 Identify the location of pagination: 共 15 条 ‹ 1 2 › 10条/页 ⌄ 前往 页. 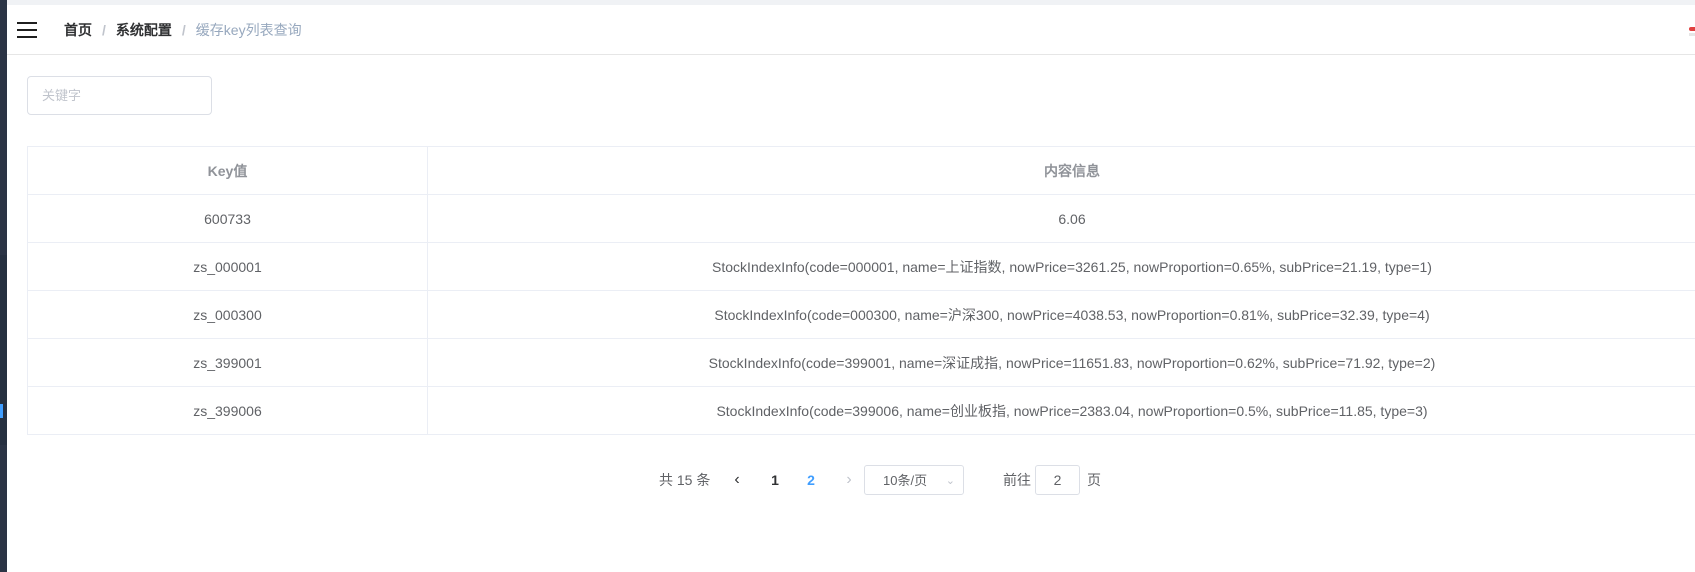
(851, 480).